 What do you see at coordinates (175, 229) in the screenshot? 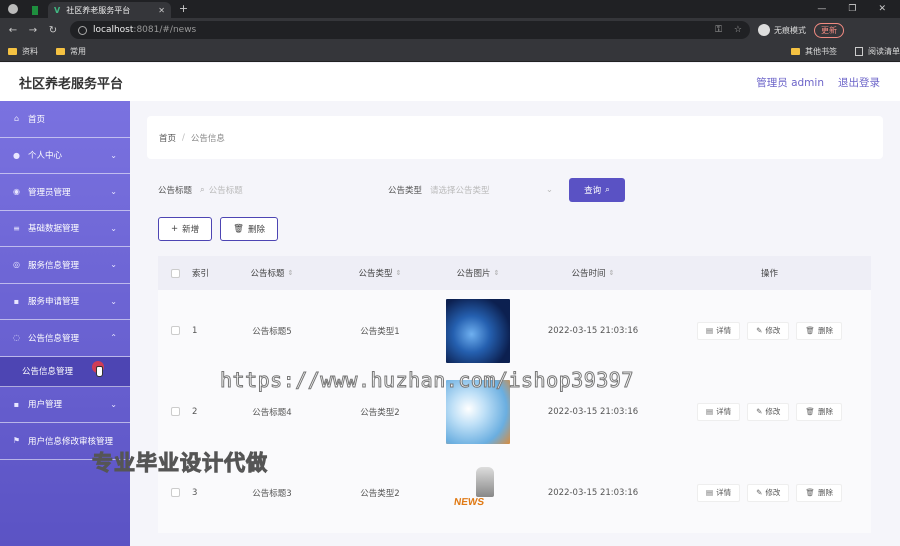
I see `plus-icon: +` at bounding box center [175, 229].